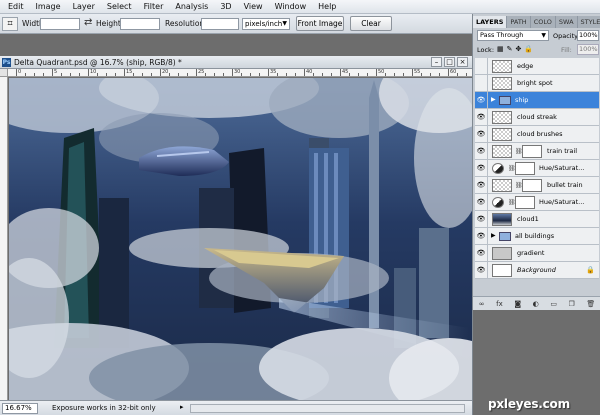  I want to click on chevron-down-icon: ▼, so click(543, 35).